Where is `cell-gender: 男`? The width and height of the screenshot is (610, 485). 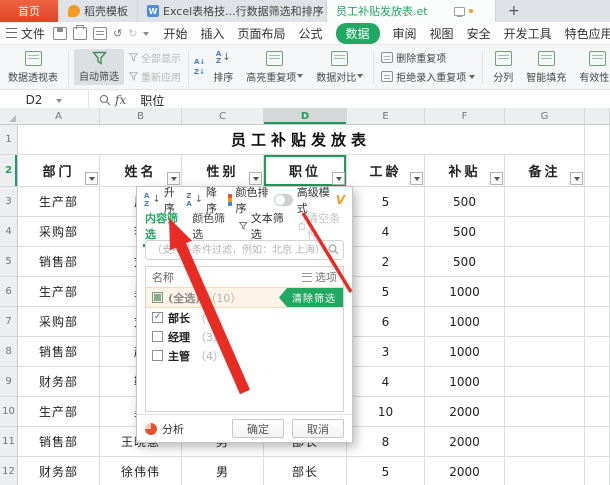 cell-gender: 男 is located at coordinates (223, 471).